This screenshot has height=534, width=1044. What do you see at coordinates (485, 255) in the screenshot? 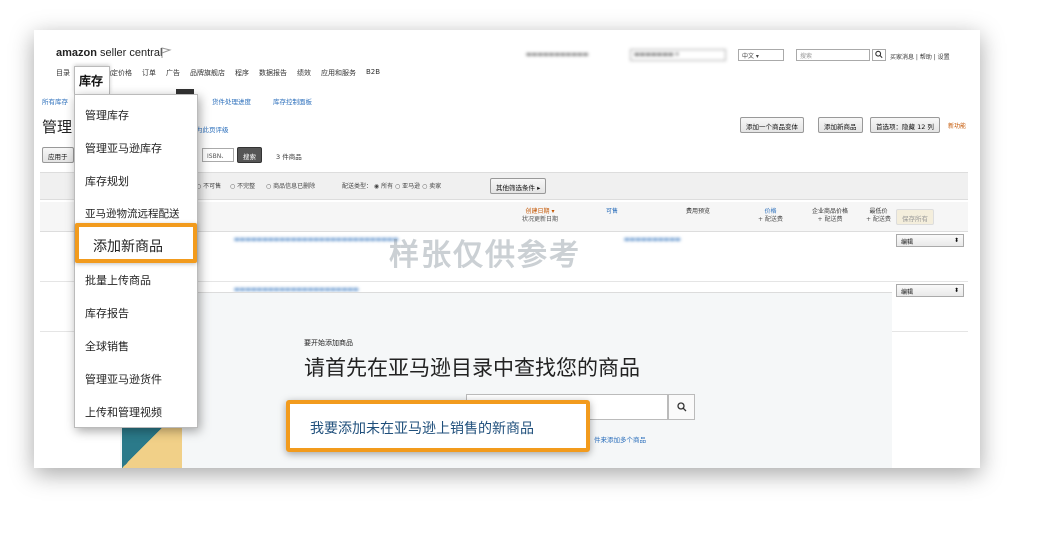
I see `watermark: 样张仅供参考` at bounding box center [485, 255].